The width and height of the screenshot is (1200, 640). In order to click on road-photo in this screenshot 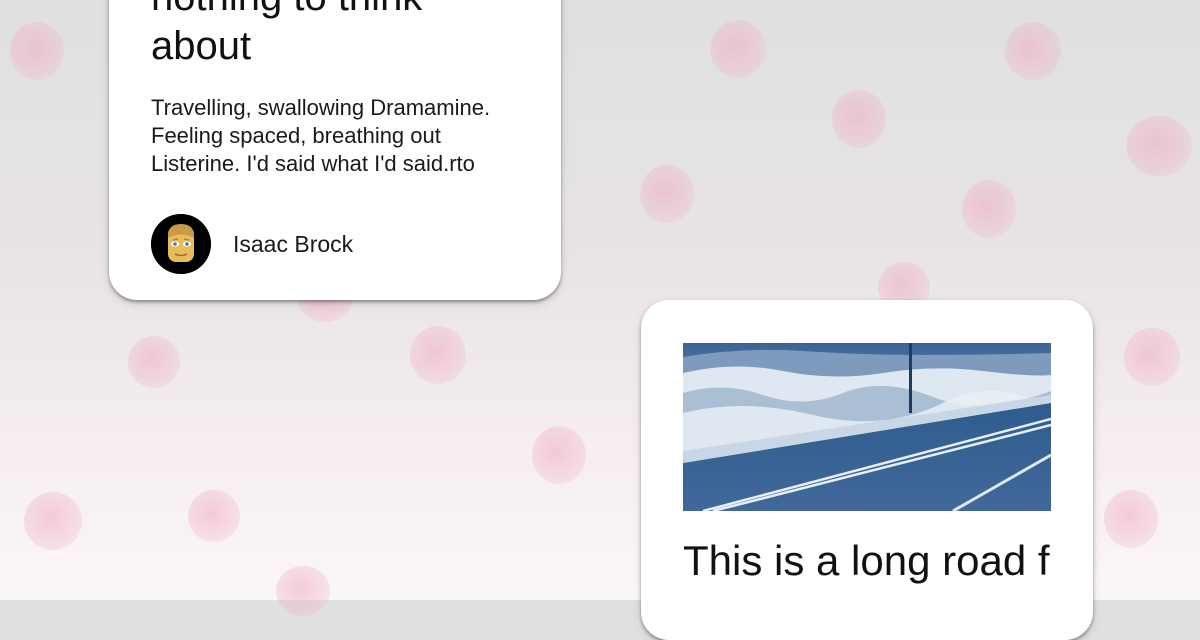, I will do `click(867, 427)`.